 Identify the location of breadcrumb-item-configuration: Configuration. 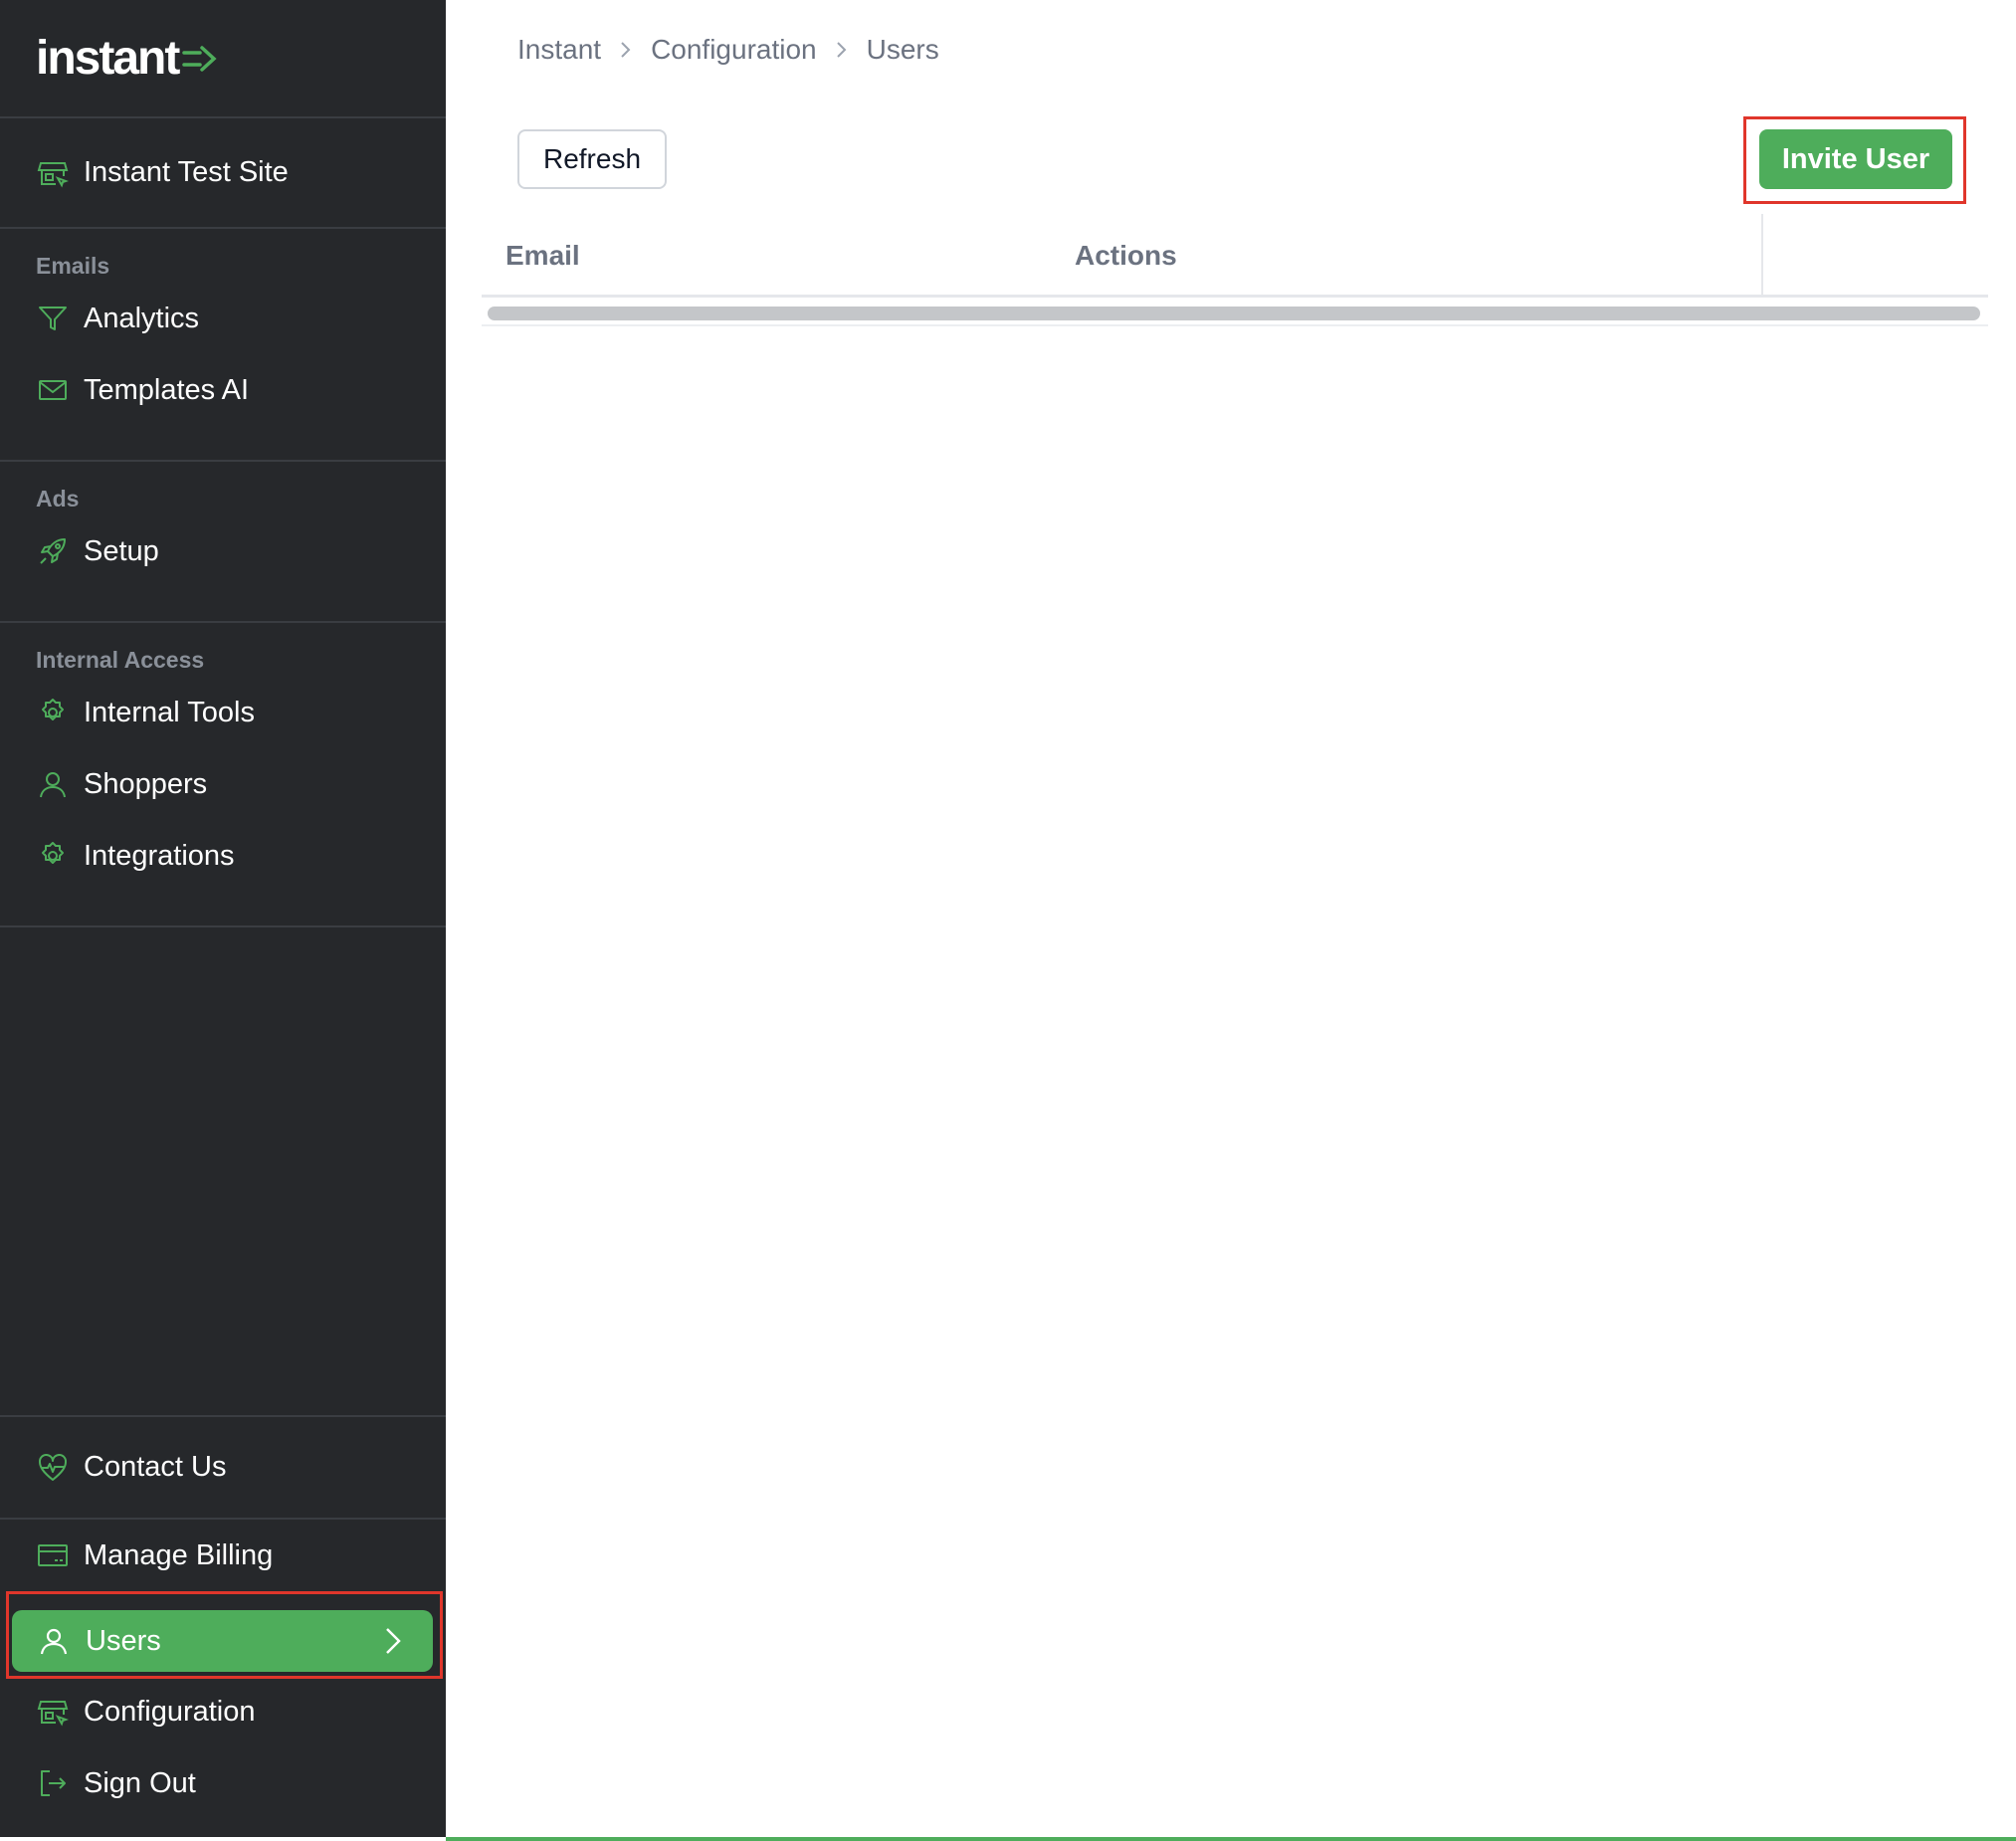
(734, 50).